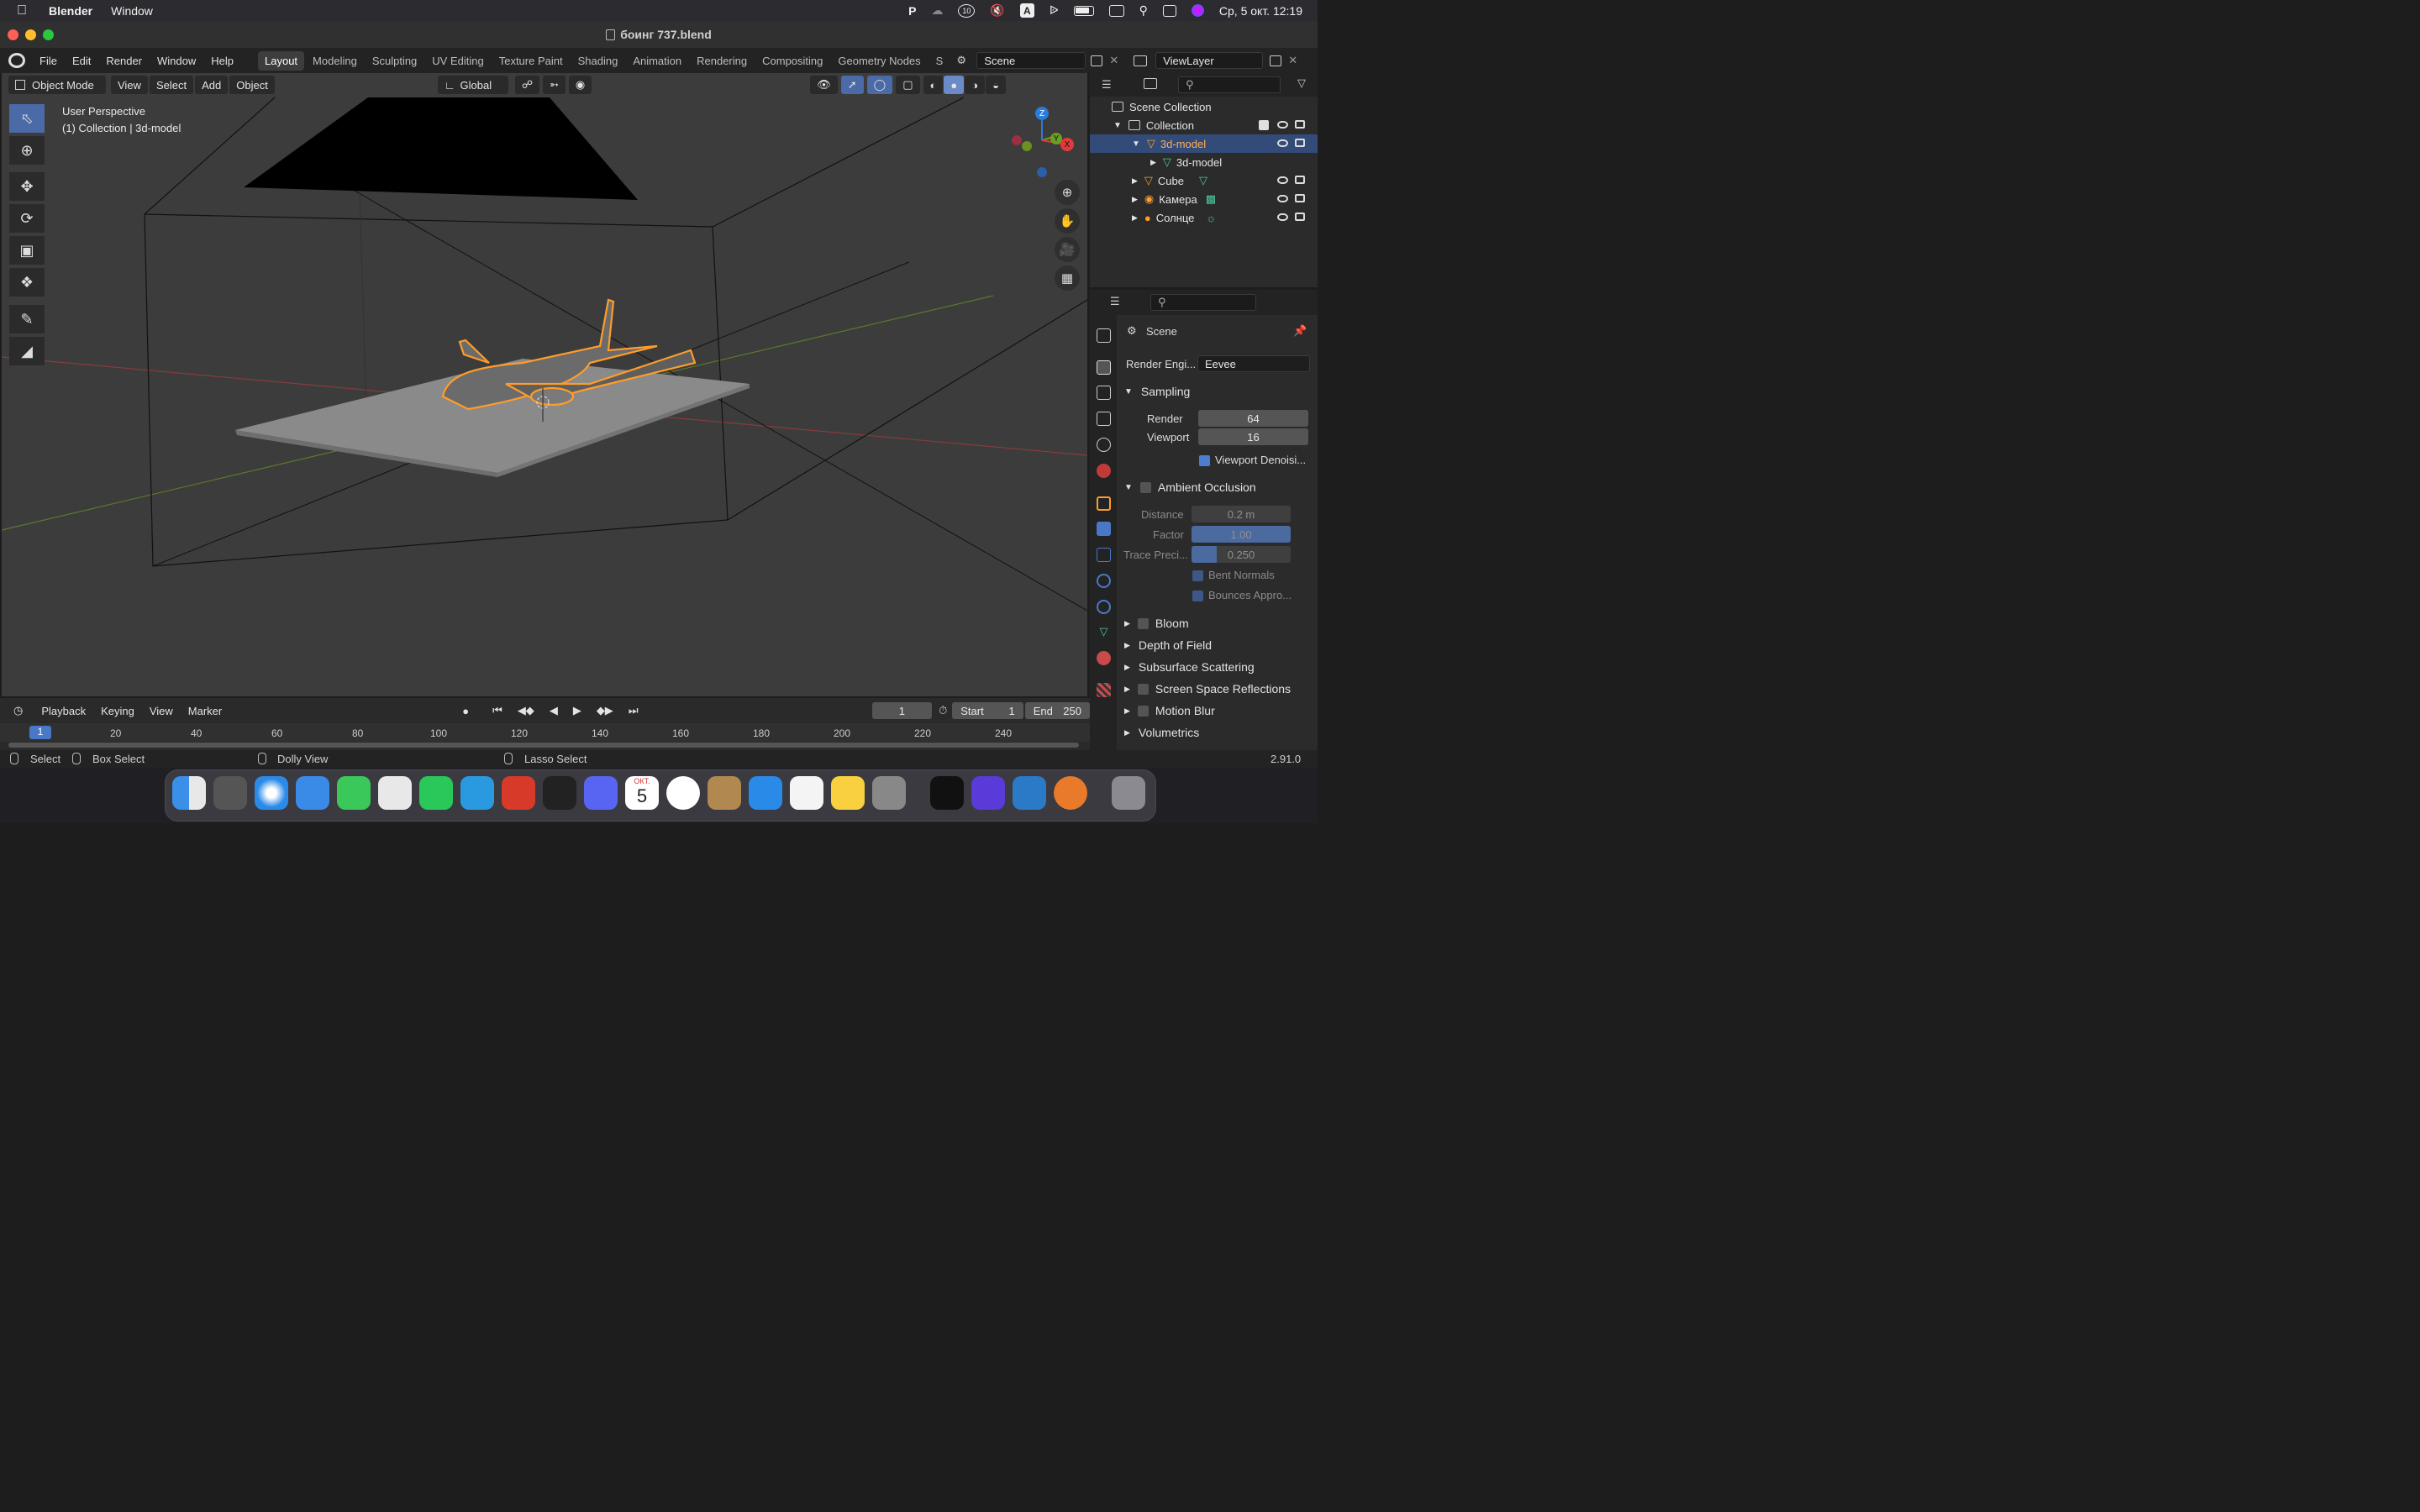  Describe the element at coordinates (824, 85) in the screenshot. I see `visibility-icon: 👁` at that location.